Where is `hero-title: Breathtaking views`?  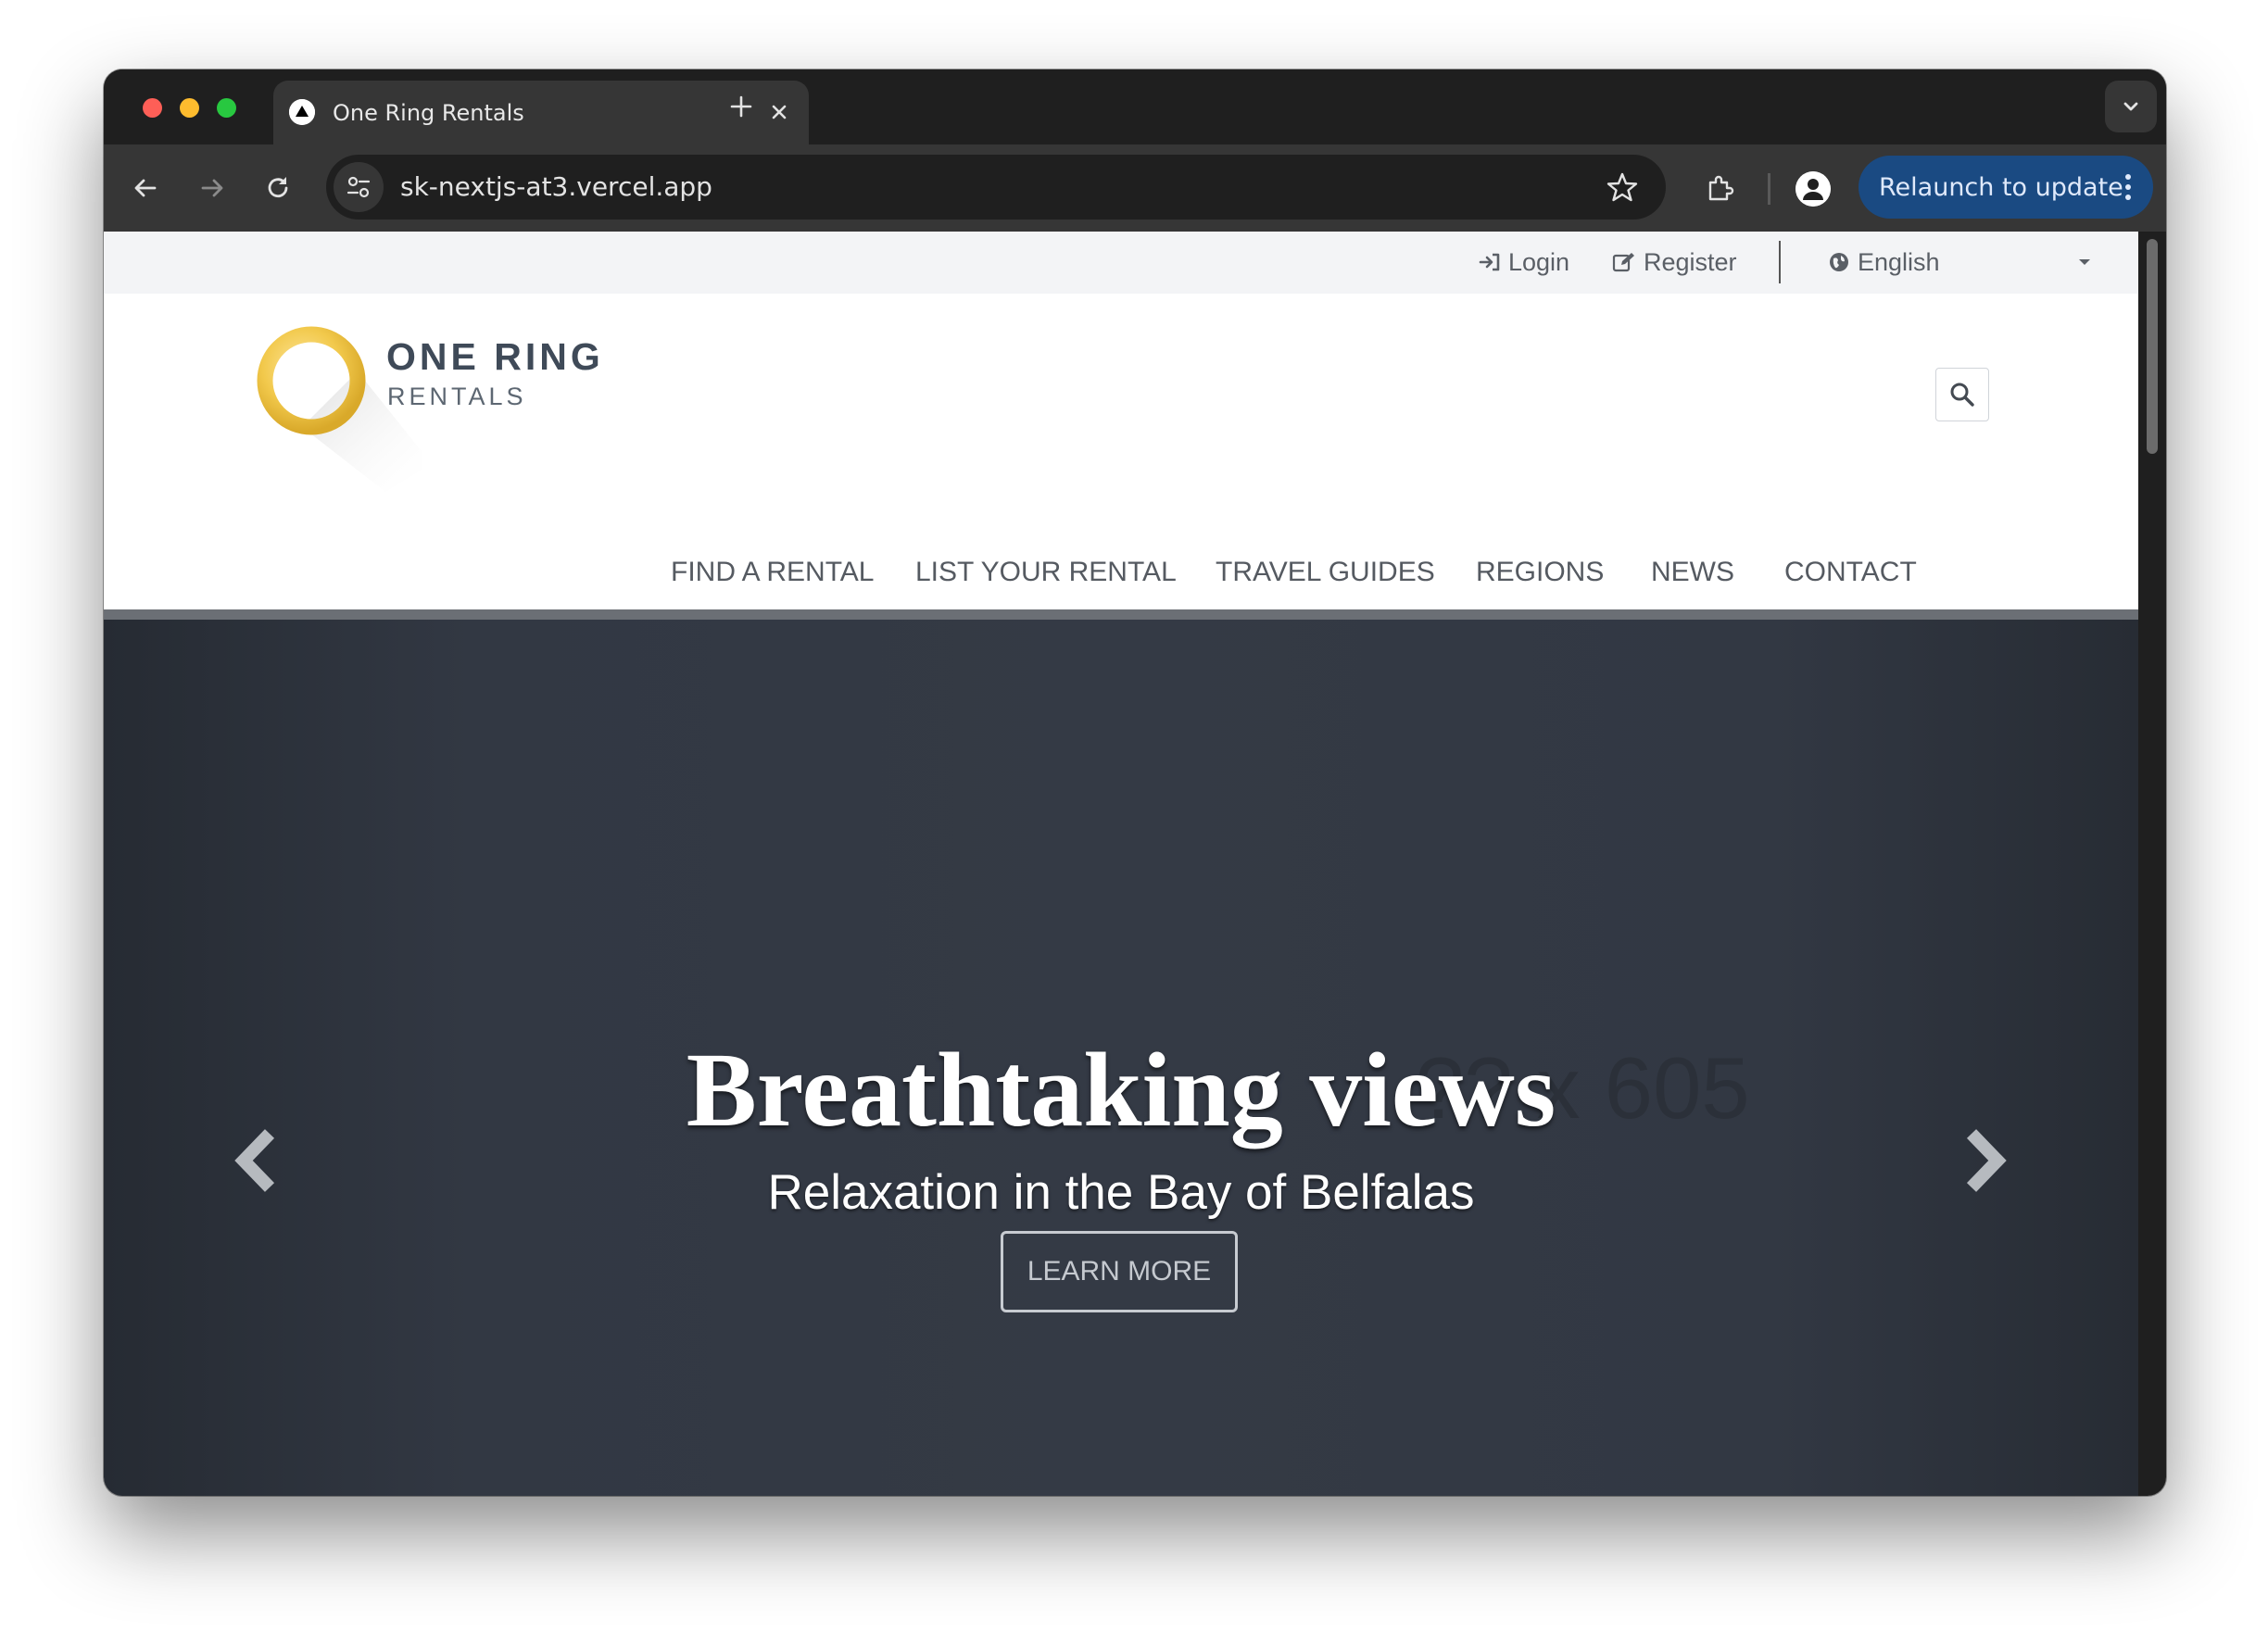 hero-title: Breathtaking views is located at coordinates (1121, 1090).